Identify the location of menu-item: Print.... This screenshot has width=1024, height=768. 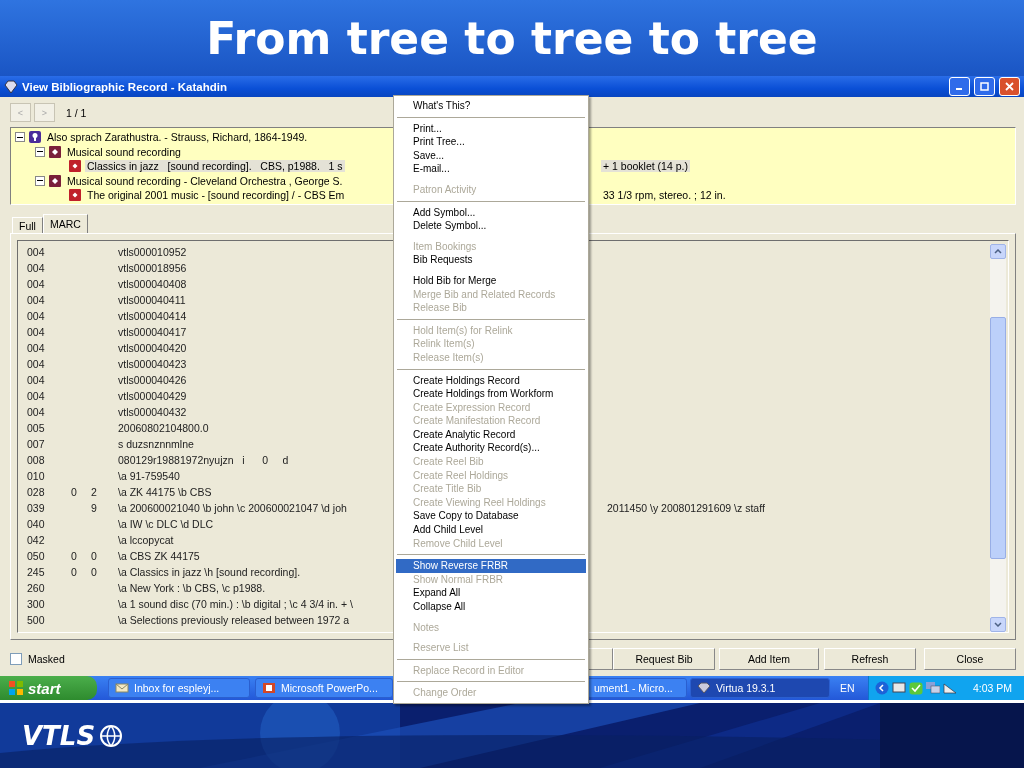
(491, 128).